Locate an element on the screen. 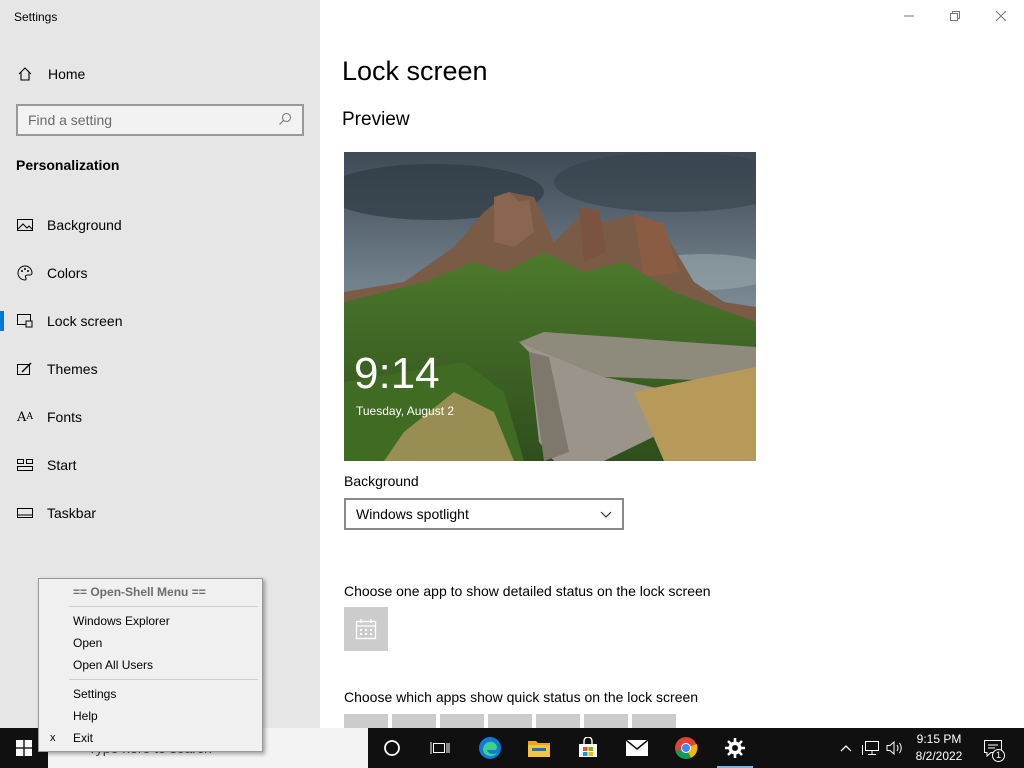  home-nav-item: Home is located at coordinates (50, 74).